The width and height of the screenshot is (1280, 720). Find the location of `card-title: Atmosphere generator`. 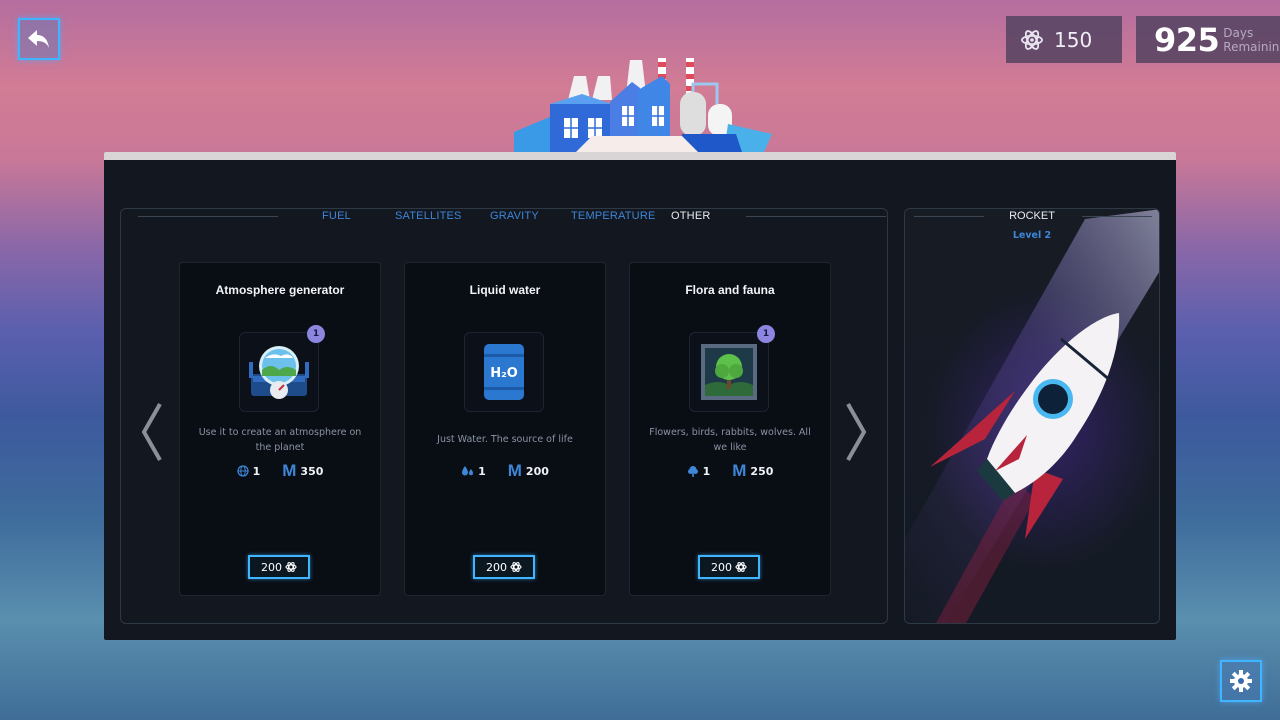

card-title: Atmosphere generator is located at coordinates (280, 290).